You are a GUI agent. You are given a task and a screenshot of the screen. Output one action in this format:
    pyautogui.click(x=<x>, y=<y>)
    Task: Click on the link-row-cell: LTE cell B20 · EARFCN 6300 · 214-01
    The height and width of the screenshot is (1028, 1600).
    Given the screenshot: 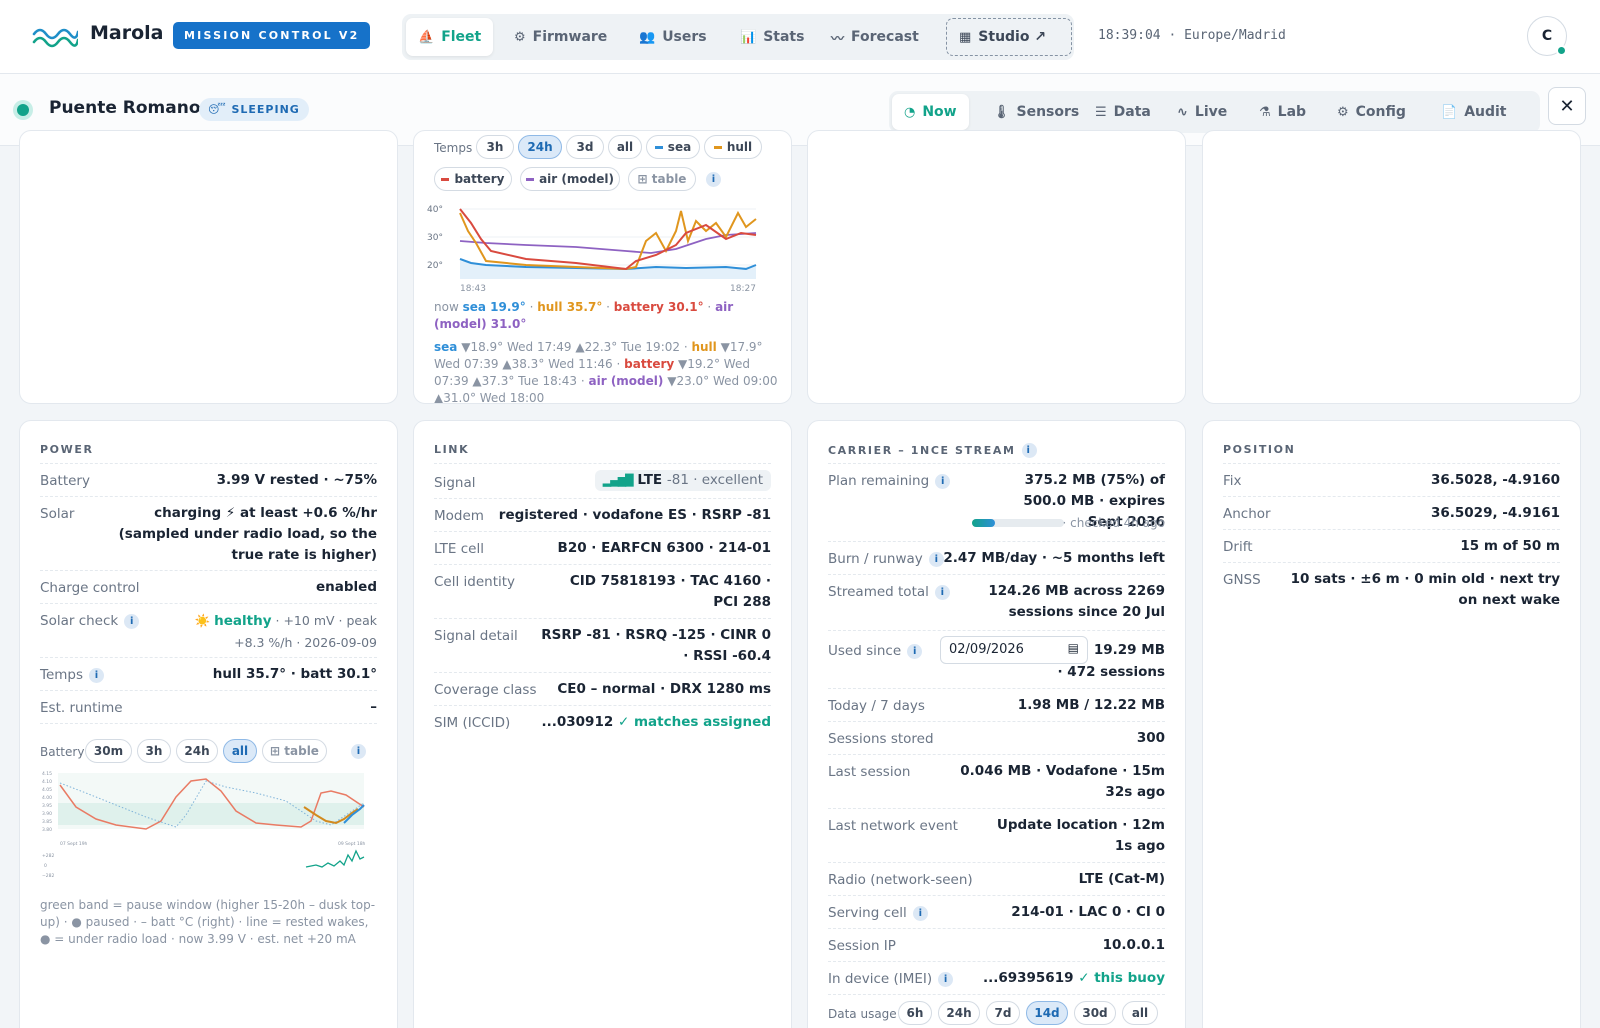 What is the action you would take?
    pyautogui.click(x=602, y=547)
    